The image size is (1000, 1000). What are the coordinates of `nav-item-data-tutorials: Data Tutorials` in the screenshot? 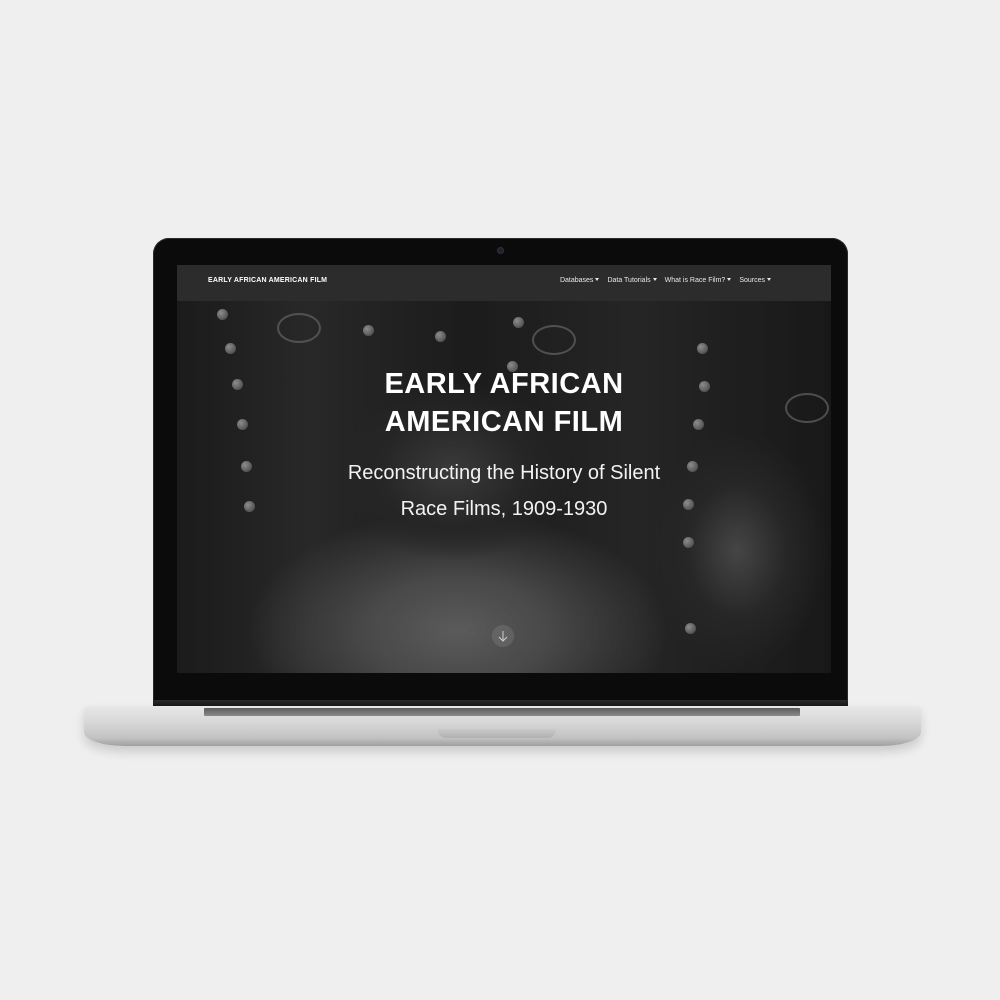 It's located at (632, 280).